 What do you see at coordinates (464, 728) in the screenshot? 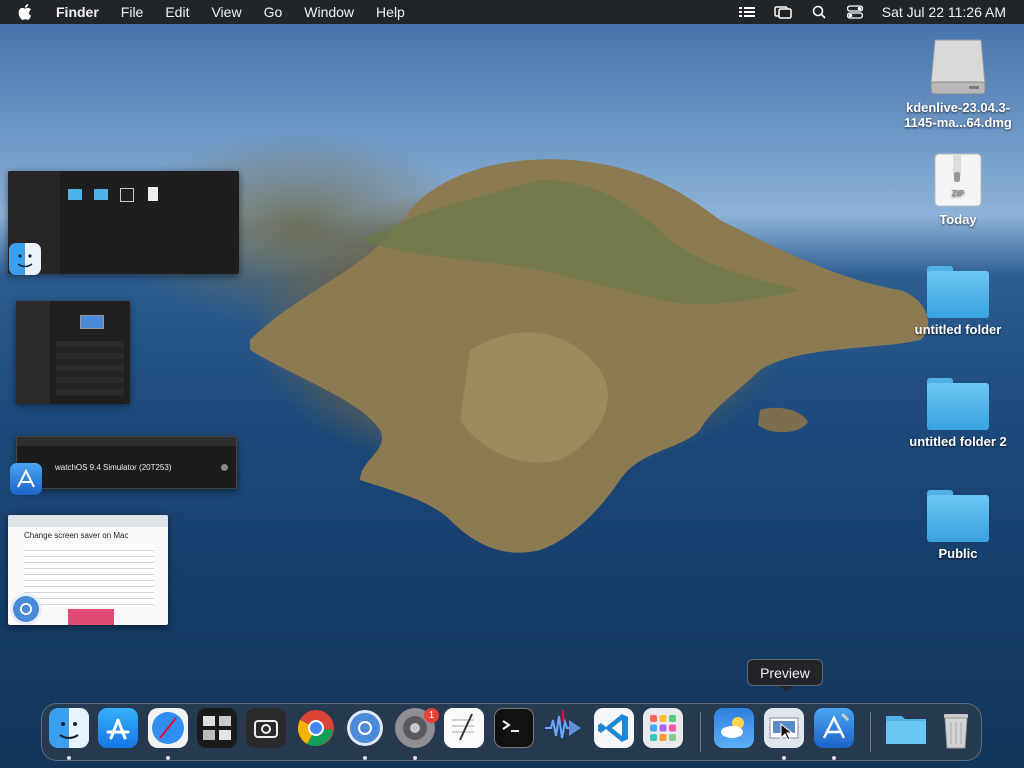
I see `dock-textedit-icon` at bounding box center [464, 728].